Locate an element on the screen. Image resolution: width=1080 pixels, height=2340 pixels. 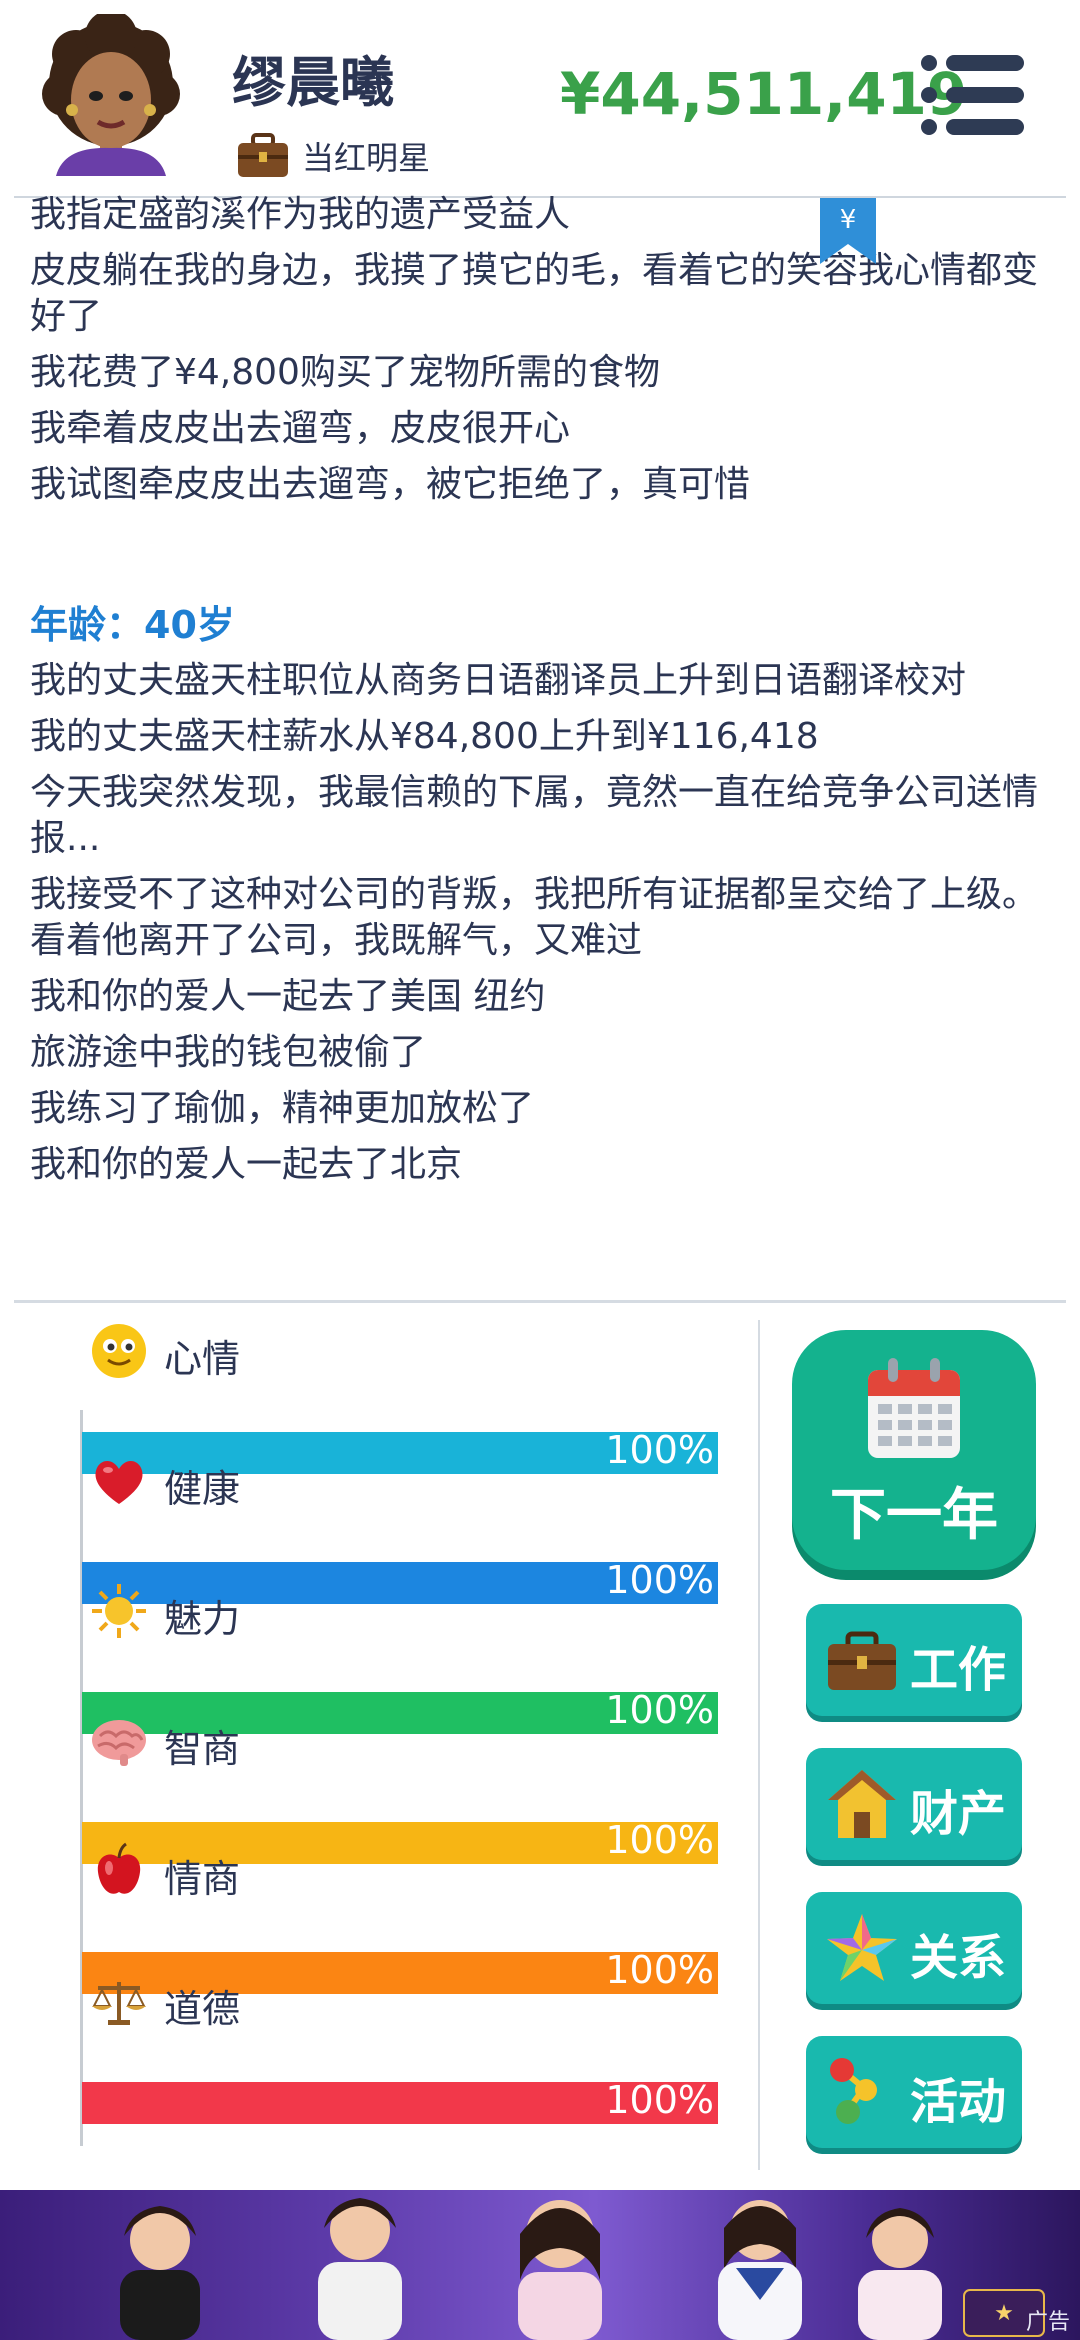
section-divider is located at coordinates (540, 1301).